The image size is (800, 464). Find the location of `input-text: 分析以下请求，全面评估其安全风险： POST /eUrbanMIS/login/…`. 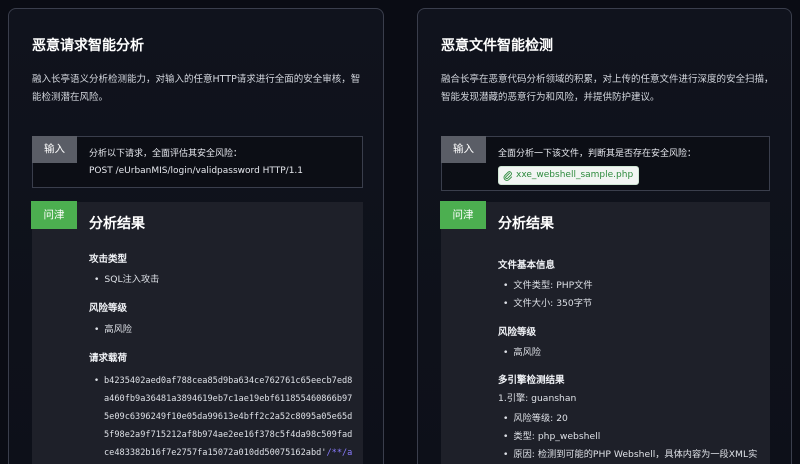

input-text: 分析以下请求，全面评估其安全风险： POST /eUrbanMIS/login/… is located at coordinates (196, 163).